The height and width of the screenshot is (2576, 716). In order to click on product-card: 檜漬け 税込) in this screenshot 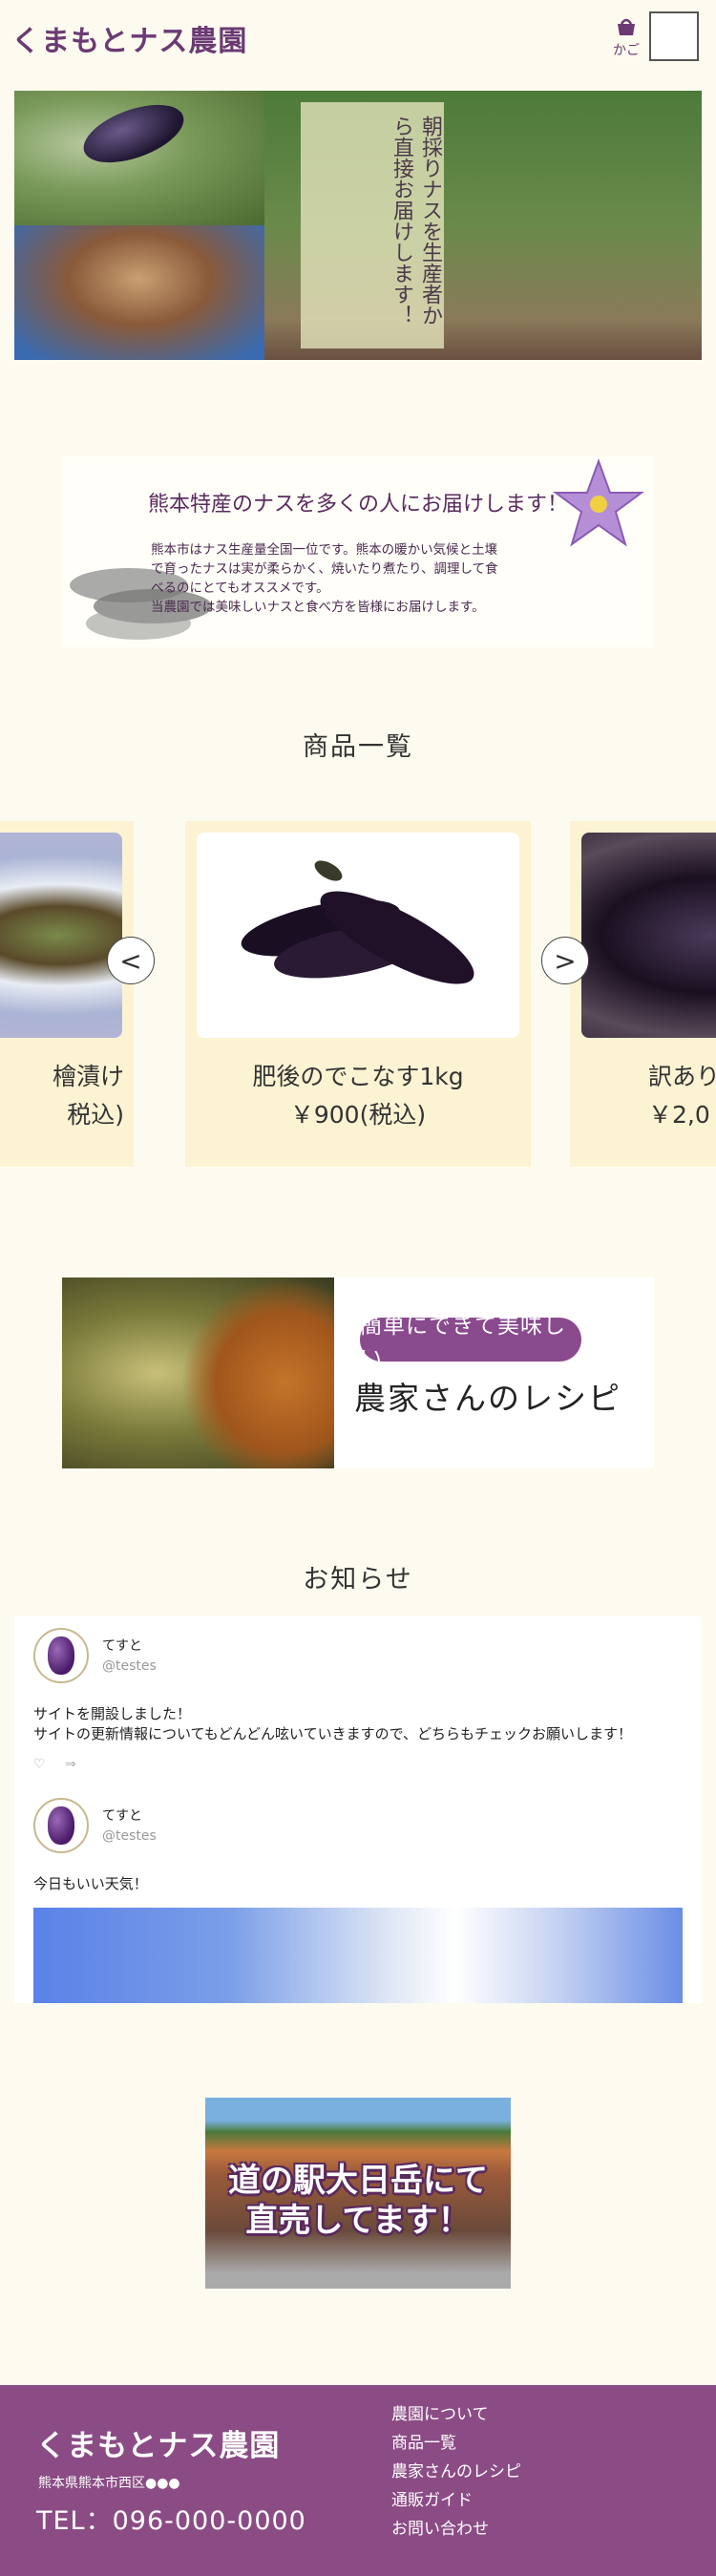, I will do `click(67, 994)`.